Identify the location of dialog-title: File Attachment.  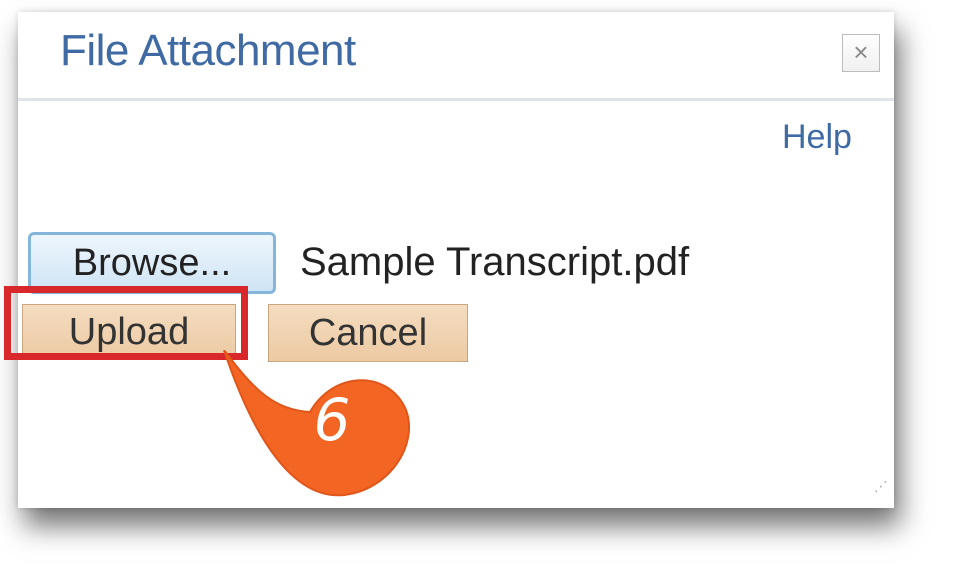
(208, 50).